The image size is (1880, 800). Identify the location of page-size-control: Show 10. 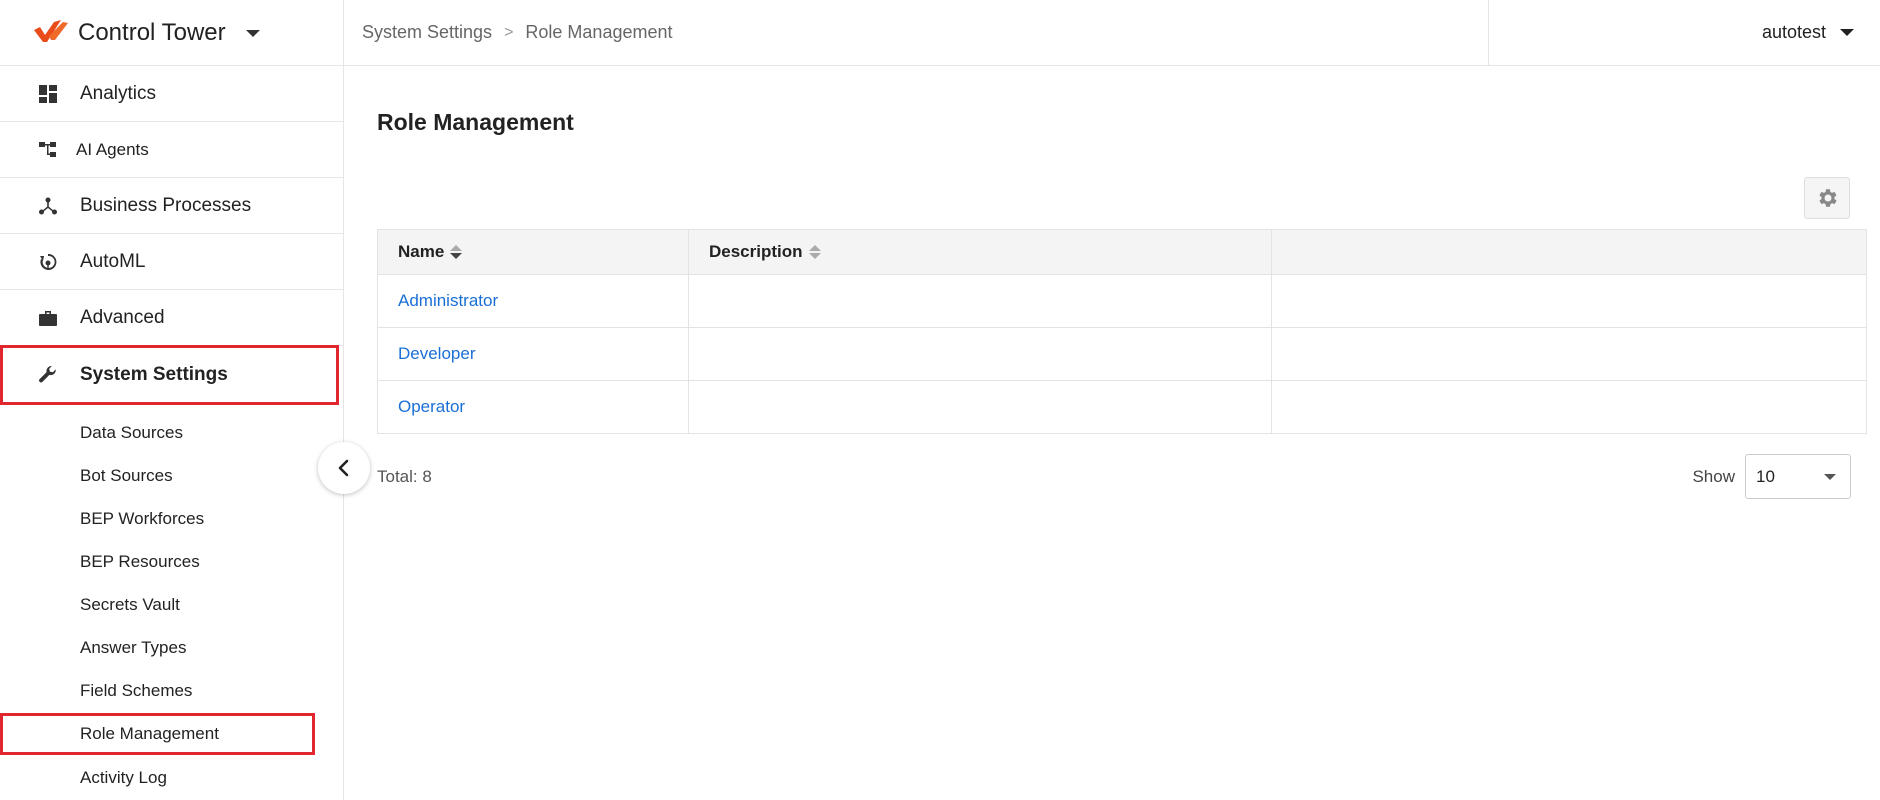
(1771, 476).